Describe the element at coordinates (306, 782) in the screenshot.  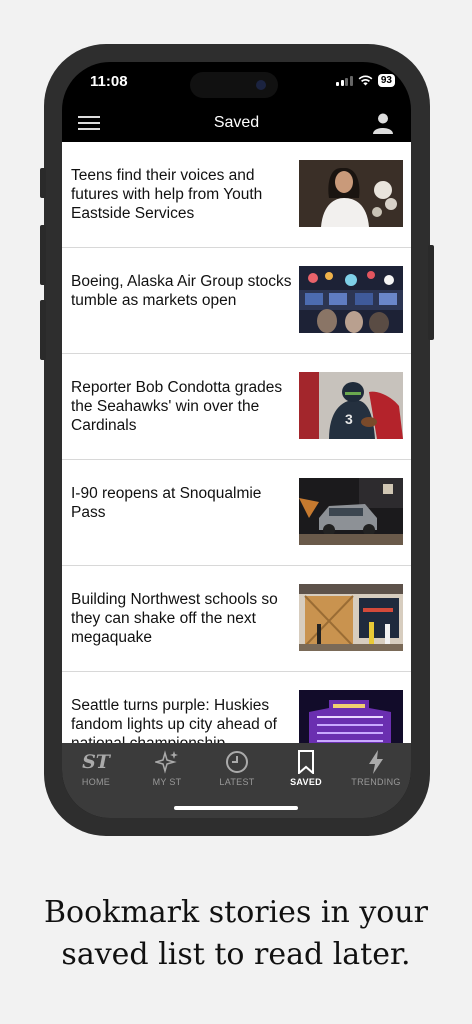
I see `tab-label: SAVED` at that location.